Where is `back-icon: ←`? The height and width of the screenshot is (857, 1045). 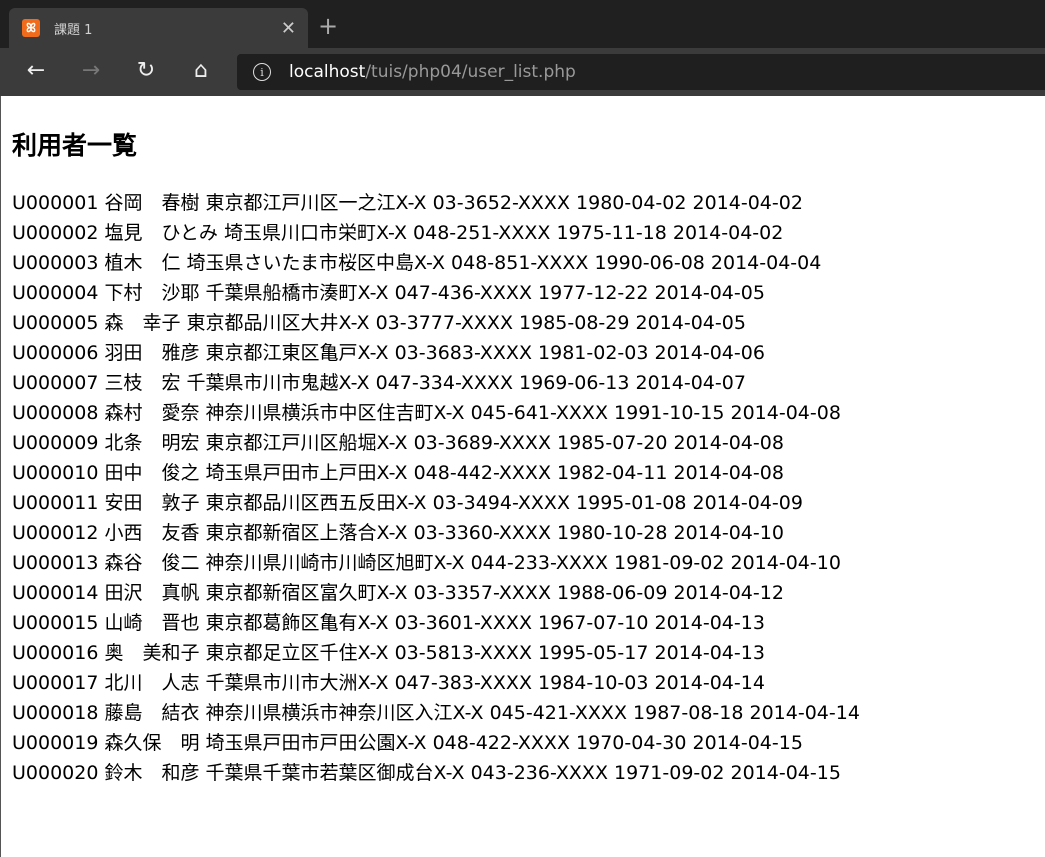
back-icon: ← is located at coordinates (36, 70).